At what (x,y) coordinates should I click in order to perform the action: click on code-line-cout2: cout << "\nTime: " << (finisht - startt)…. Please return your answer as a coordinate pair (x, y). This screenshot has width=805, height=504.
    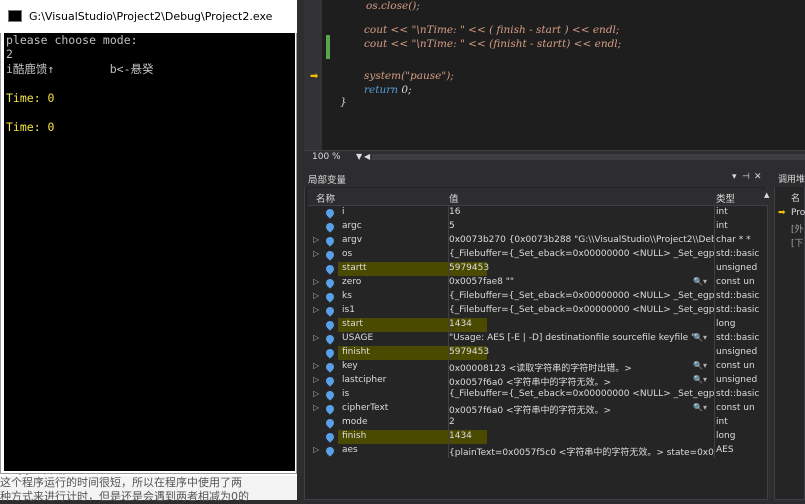
    Looking at the image, I should click on (492, 44).